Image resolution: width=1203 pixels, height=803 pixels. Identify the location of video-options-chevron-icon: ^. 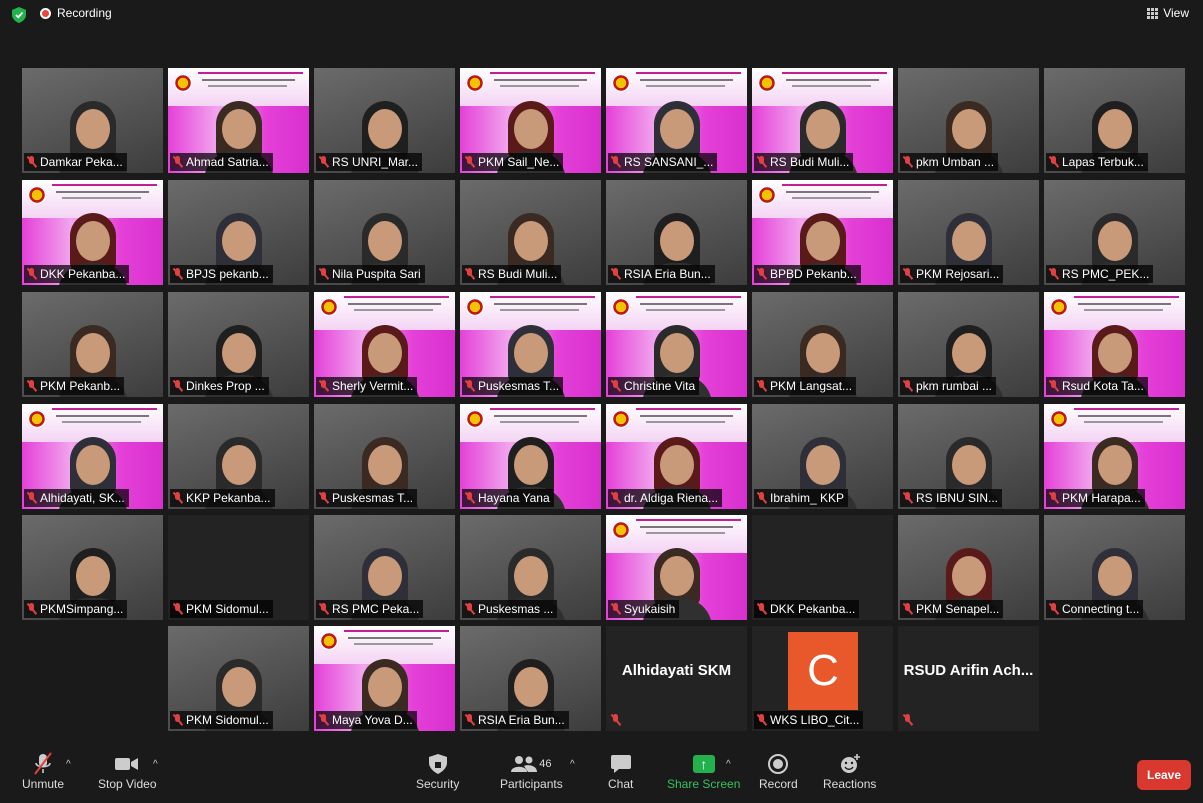
(155, 764).